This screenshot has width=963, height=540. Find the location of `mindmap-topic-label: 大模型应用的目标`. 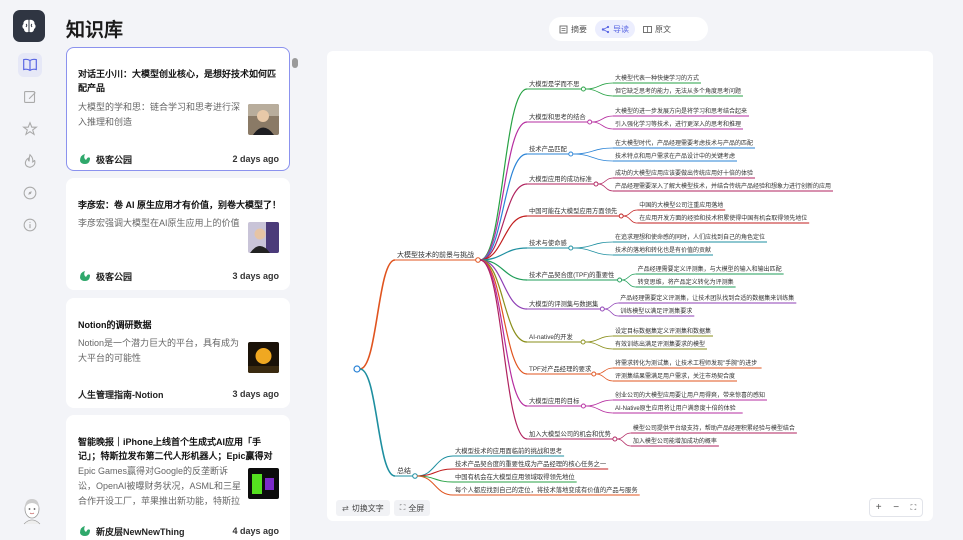

mindmap-topic-label: 大模型应用的目标 is located at coordinates (554, 400).